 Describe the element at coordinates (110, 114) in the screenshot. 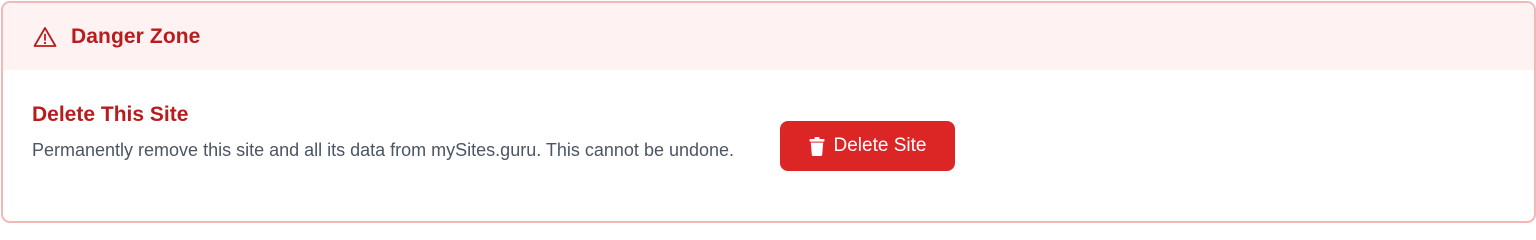

I see `delete-site-title: Delete This Site` at that location.